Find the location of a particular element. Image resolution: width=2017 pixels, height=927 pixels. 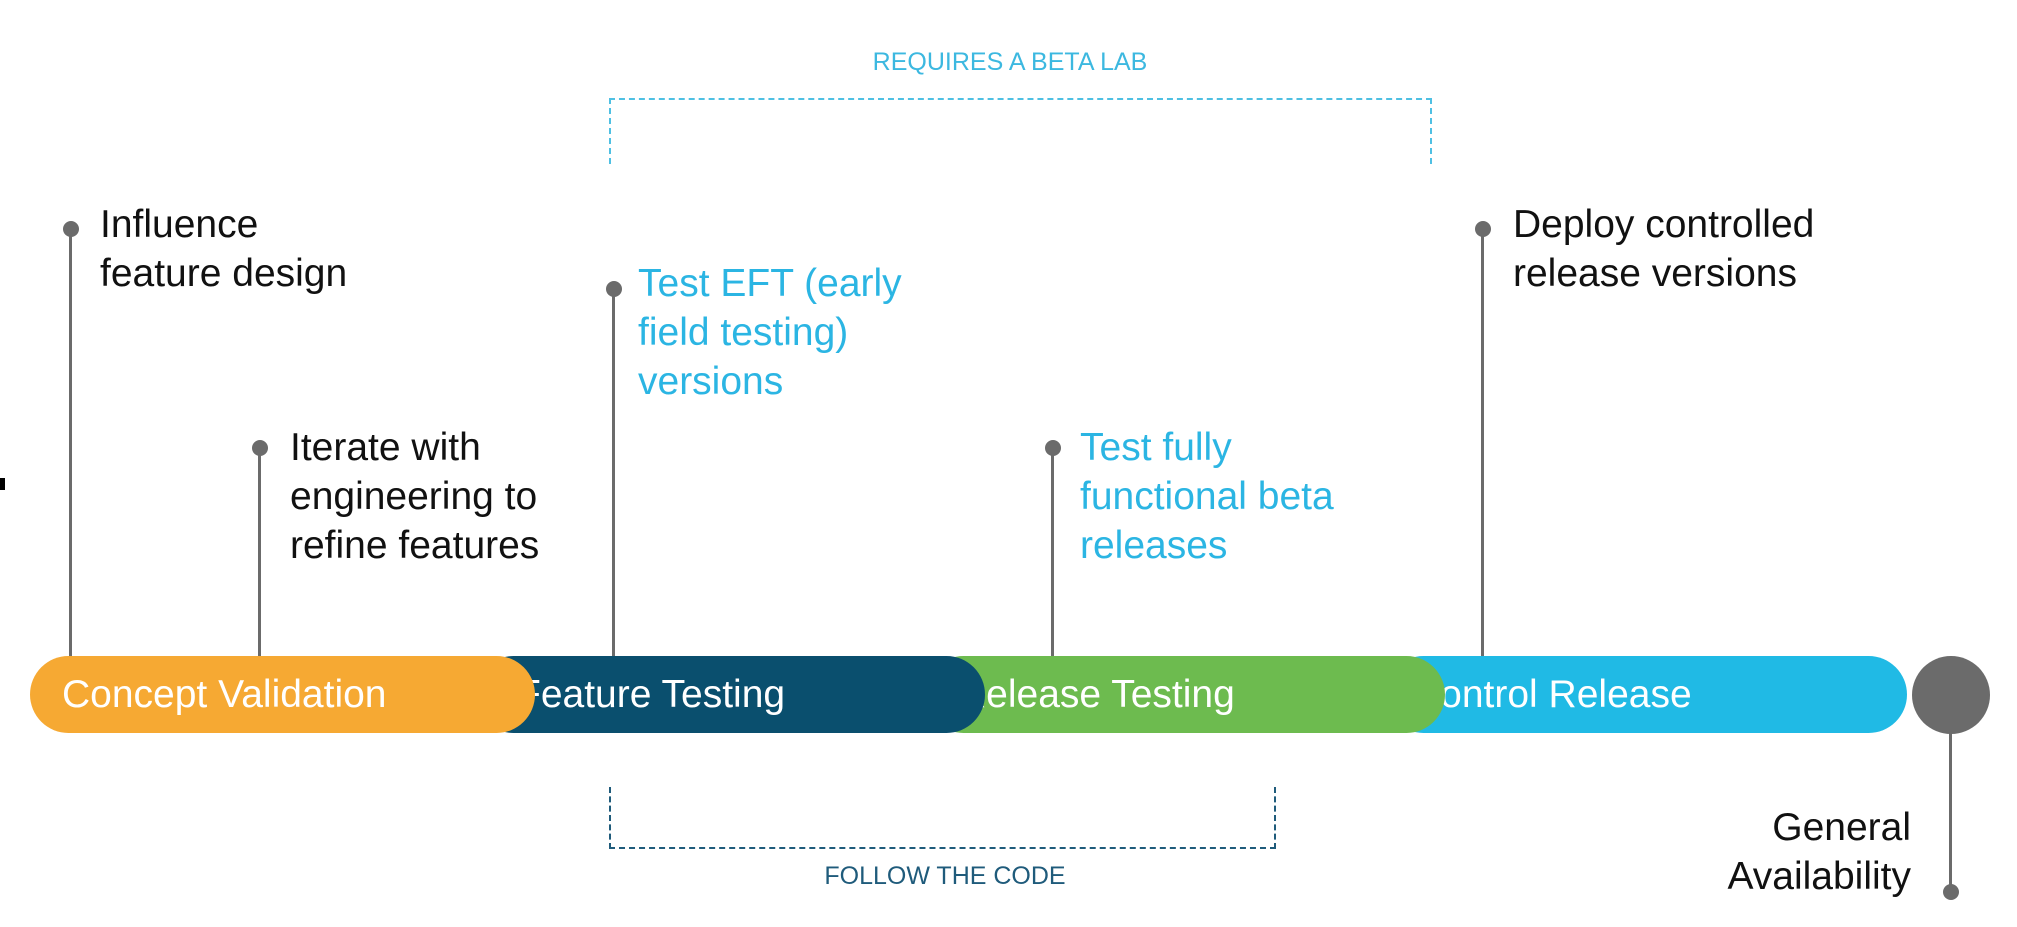

dot-ga-end is located at coordinates (1951, 892).